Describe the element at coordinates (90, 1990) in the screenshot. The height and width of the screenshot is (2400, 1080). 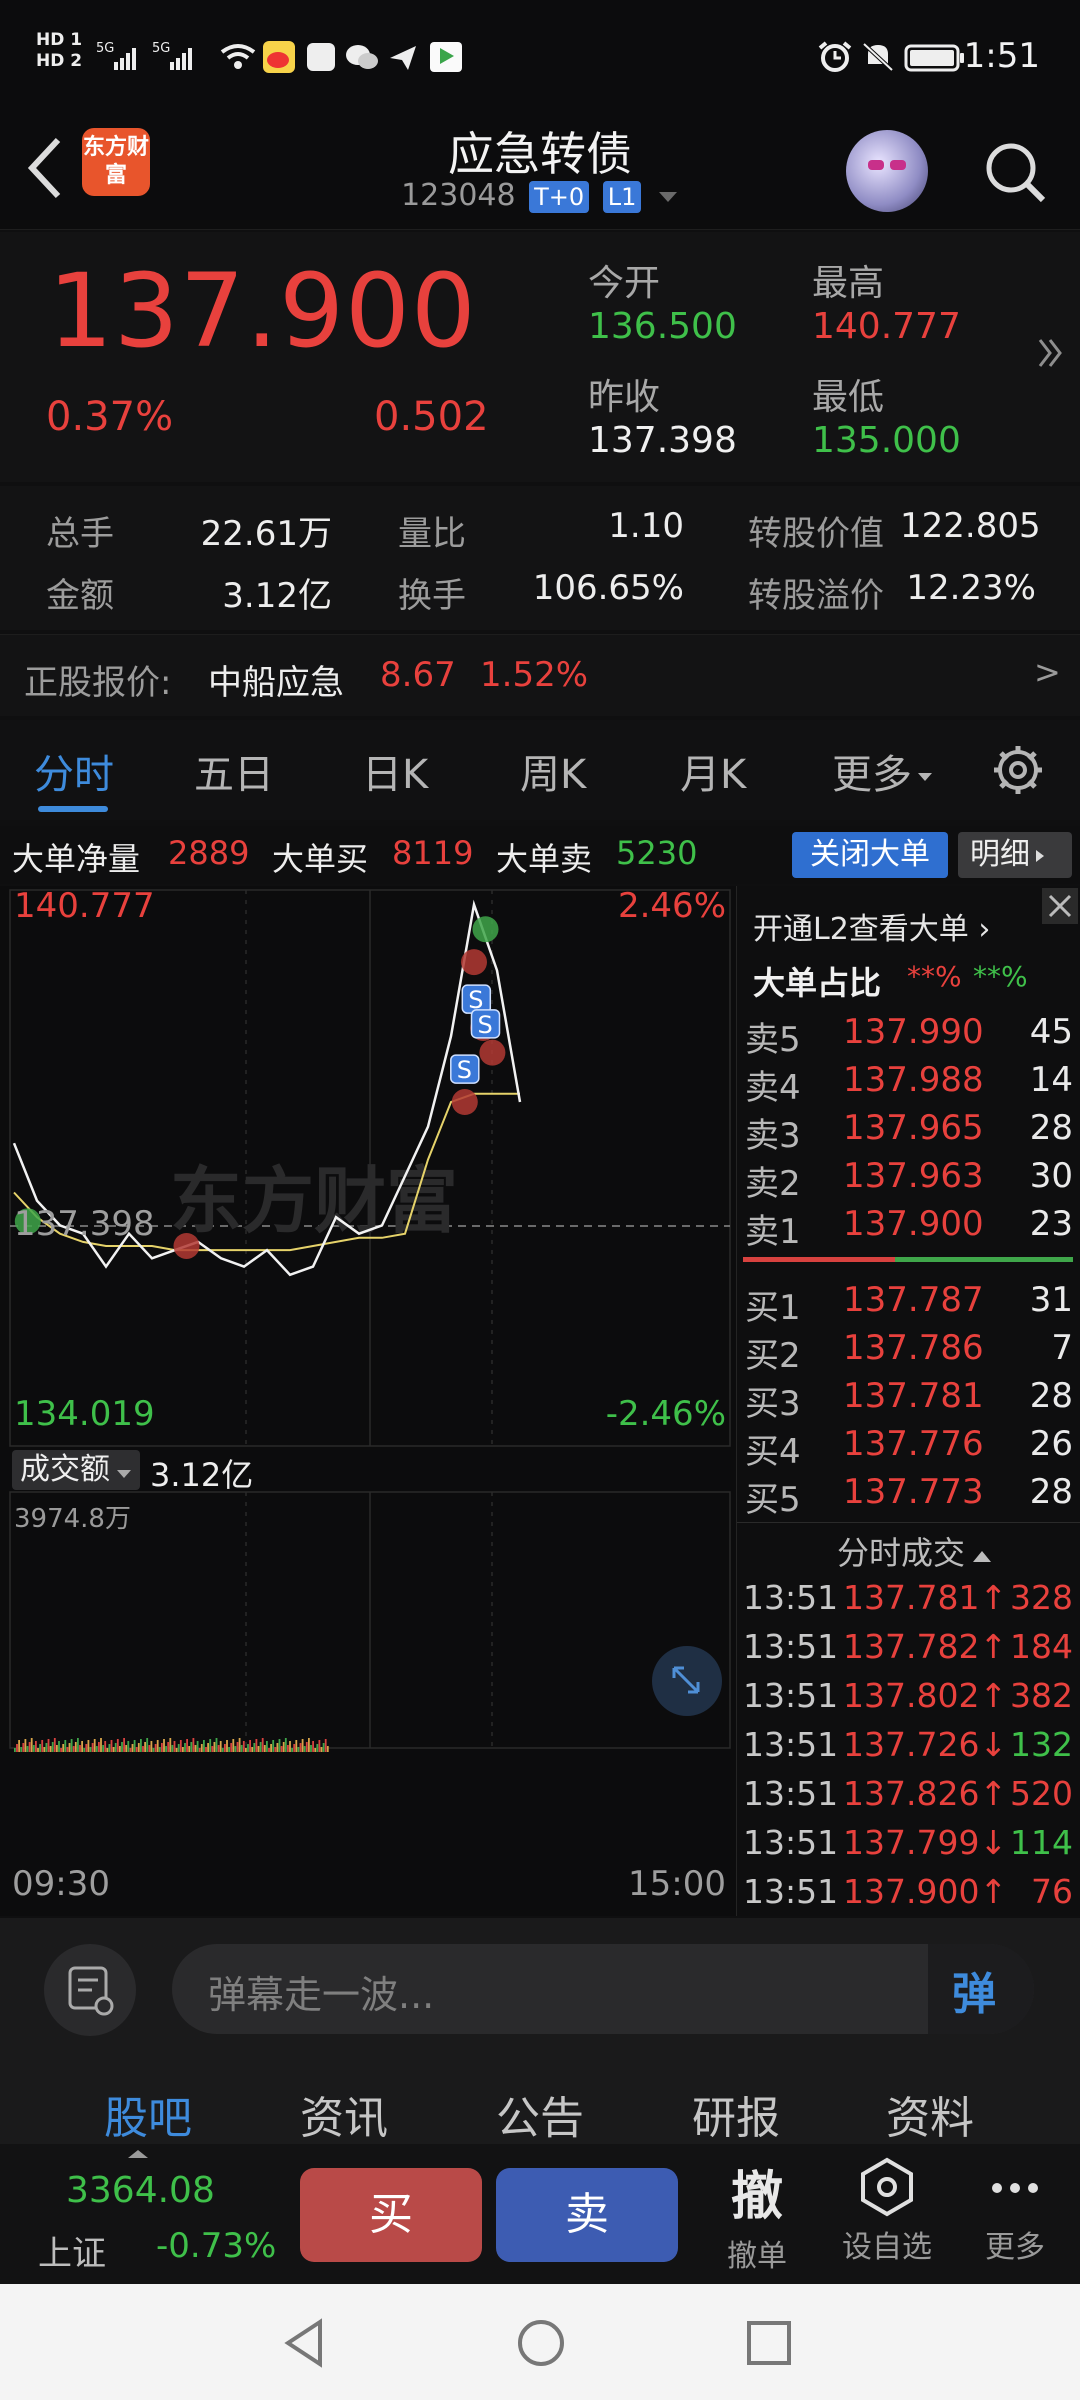
I see `compose-button` at that location.